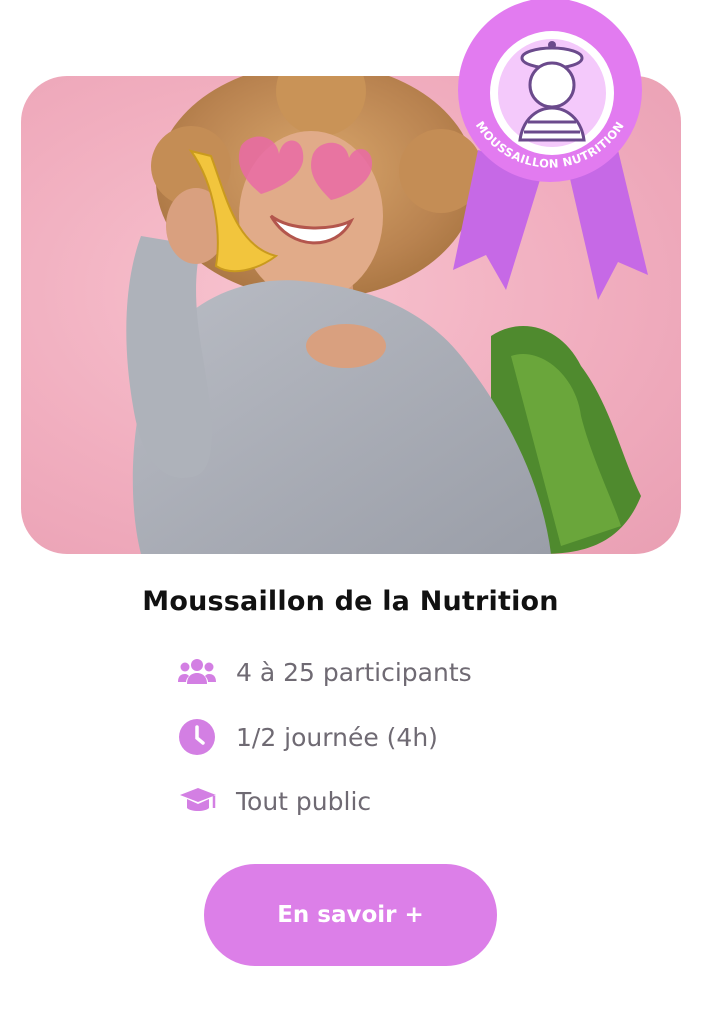  Describe the element at coordinates (304, 801) in the screenshot. I see `audience-label: Tout public` at that location.